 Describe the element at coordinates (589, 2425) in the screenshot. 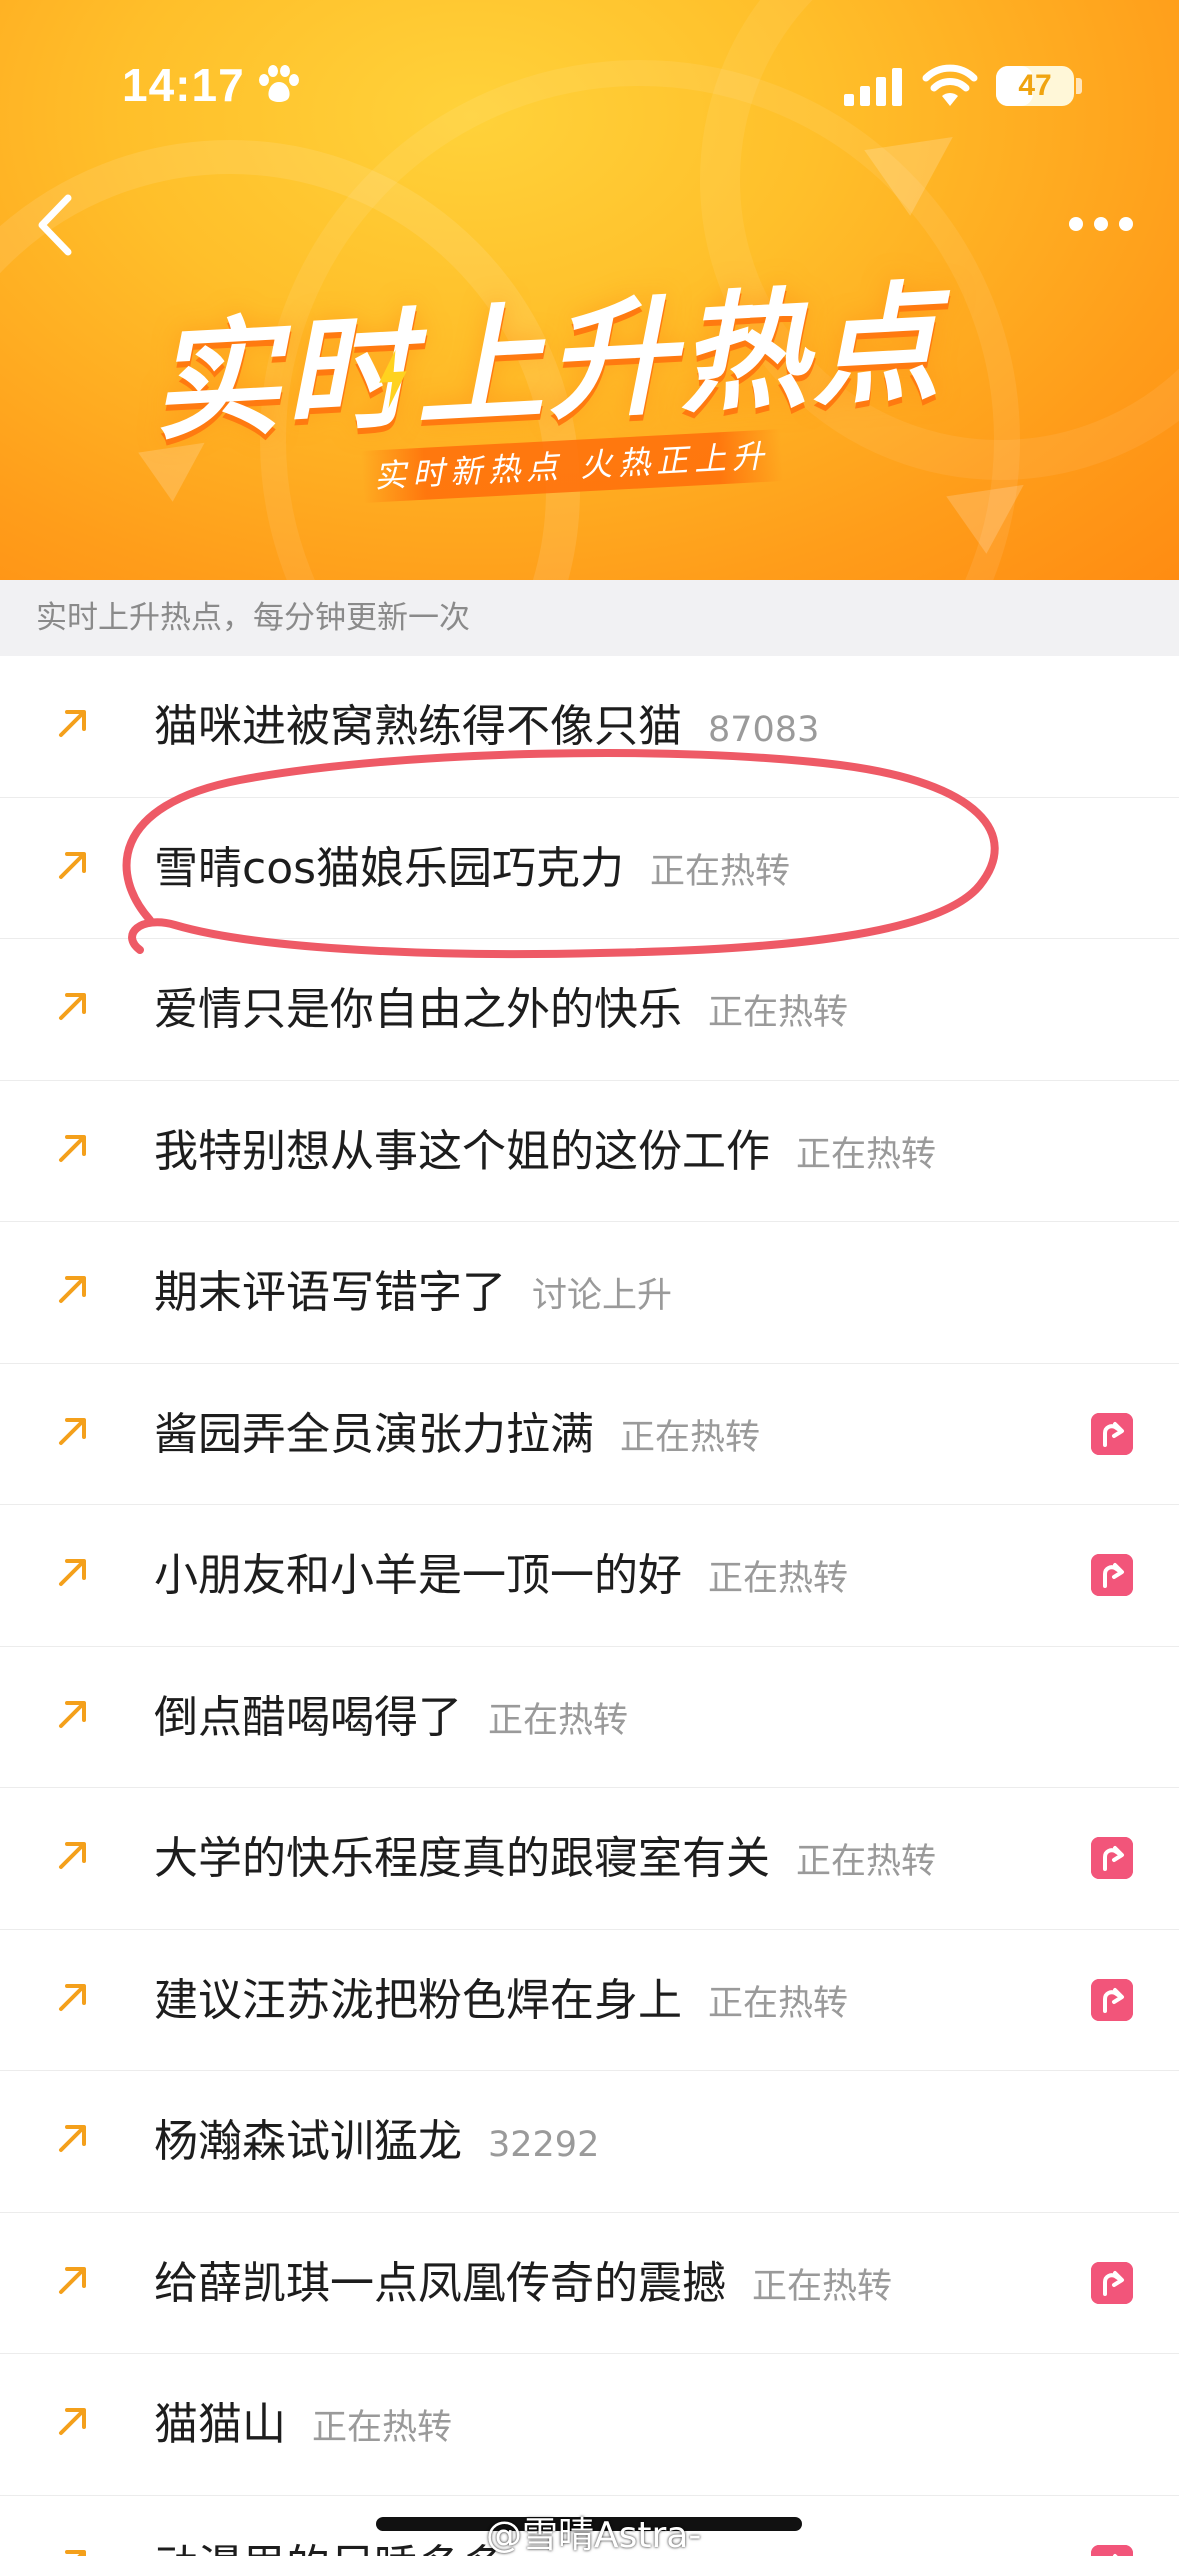

I see `hot-topic-item: 猫猫山 正在热转` at that location.